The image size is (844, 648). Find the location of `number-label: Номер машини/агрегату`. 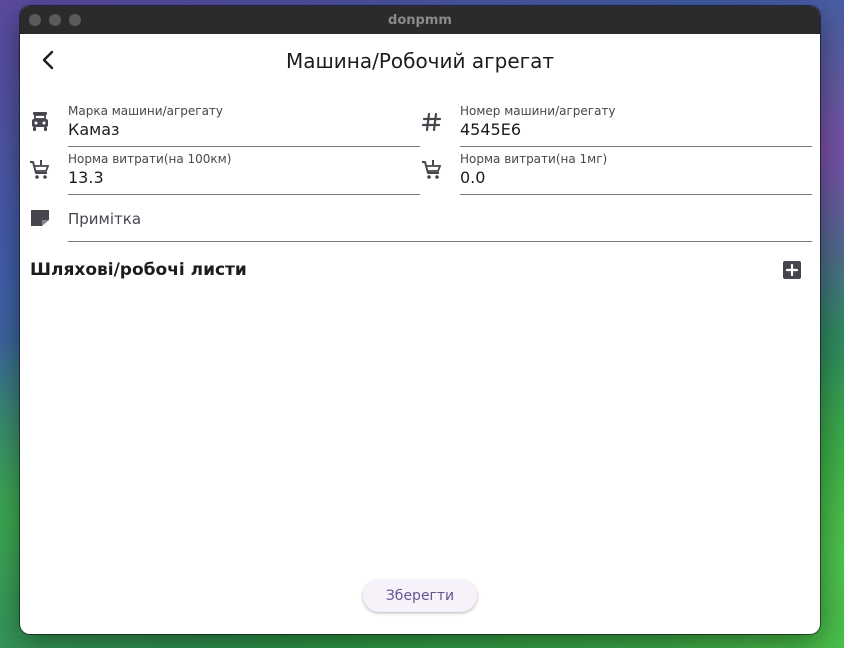

number-label: Номер машини/агрегату is located at coordinates (538, 111).